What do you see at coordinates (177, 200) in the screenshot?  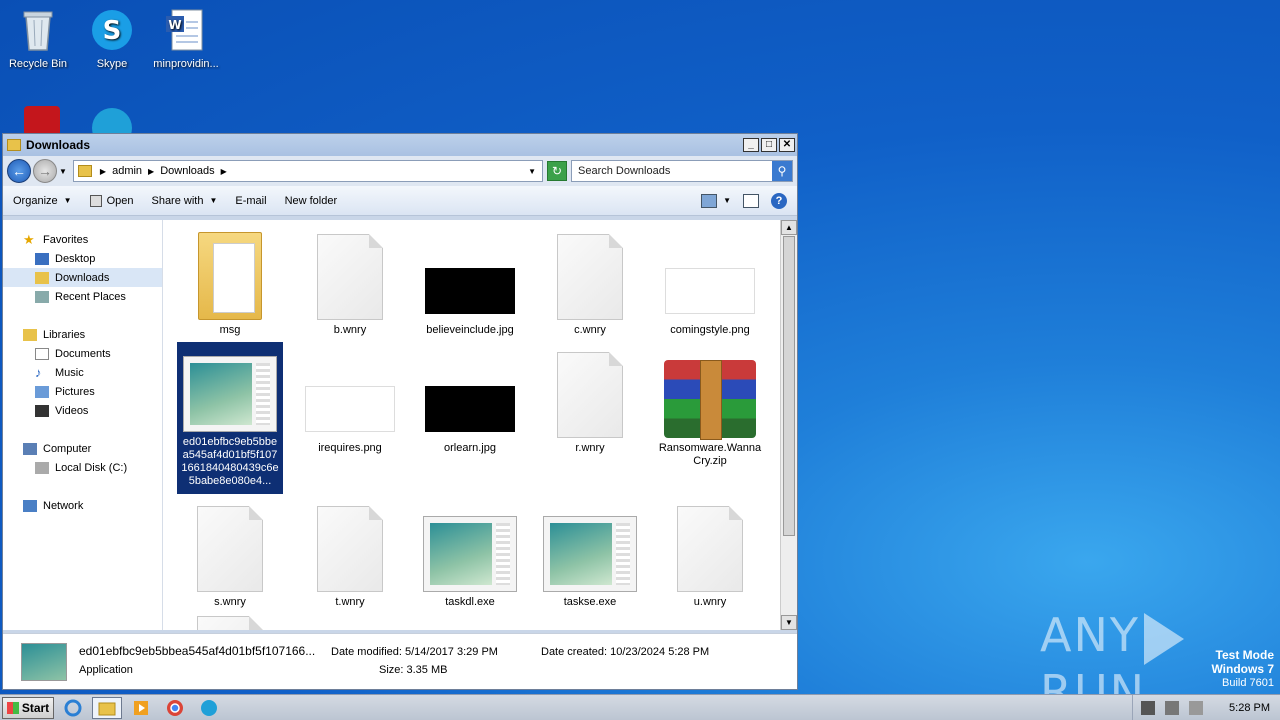 I see `share-with-label: Share with` at bounding box center [177, 200].